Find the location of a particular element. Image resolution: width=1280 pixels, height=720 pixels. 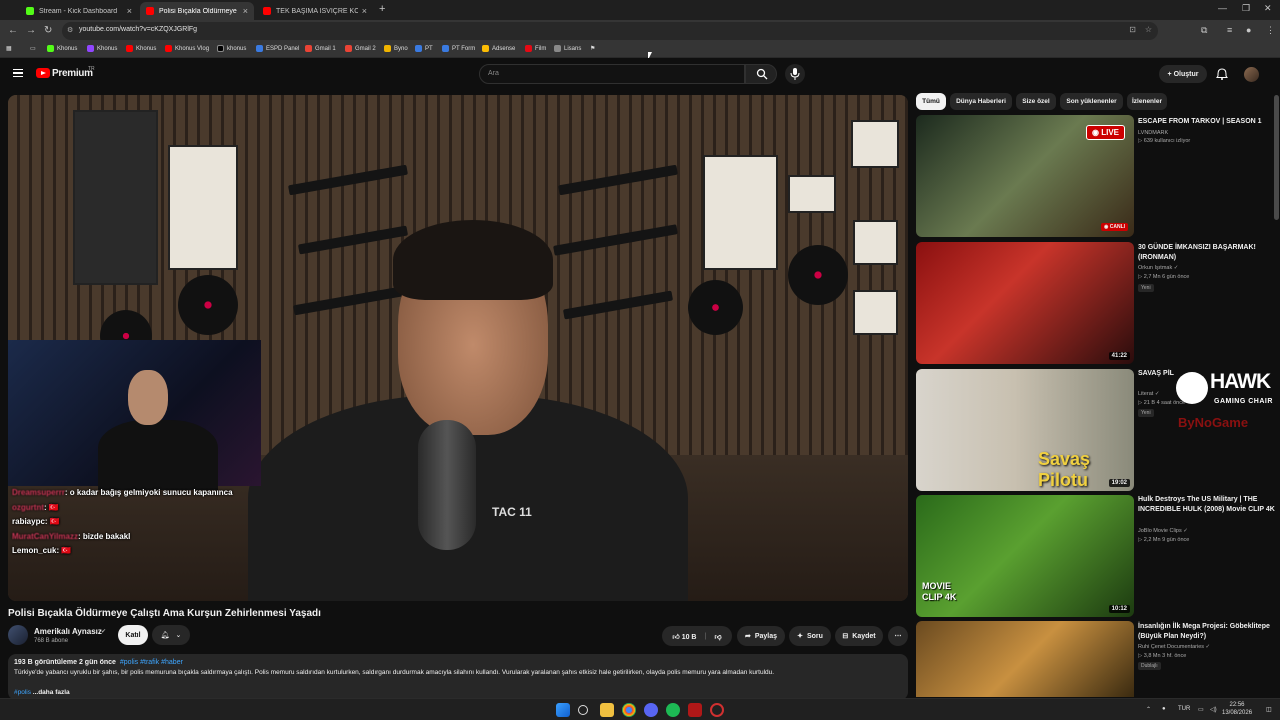

bookmark-item: PT is located at coordinates (424, 48).